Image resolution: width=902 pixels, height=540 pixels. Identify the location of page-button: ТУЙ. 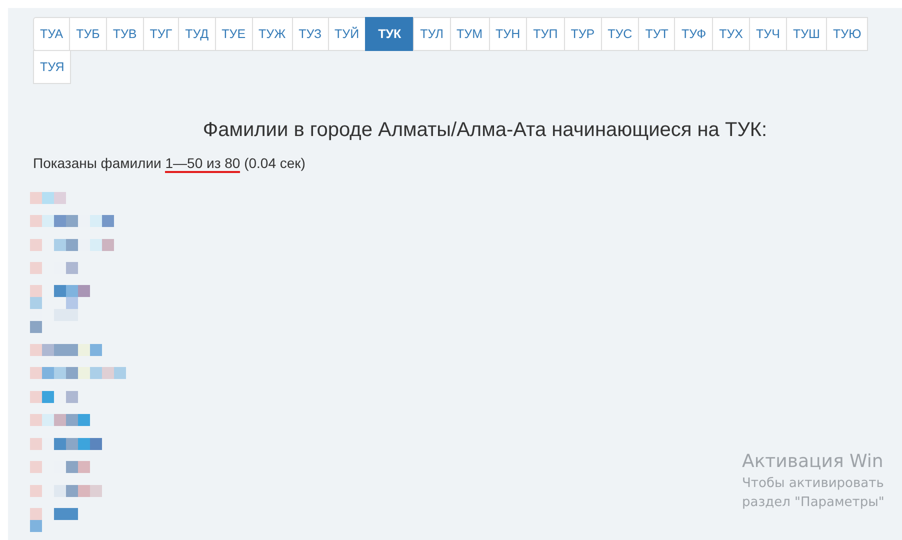
(347, 34).